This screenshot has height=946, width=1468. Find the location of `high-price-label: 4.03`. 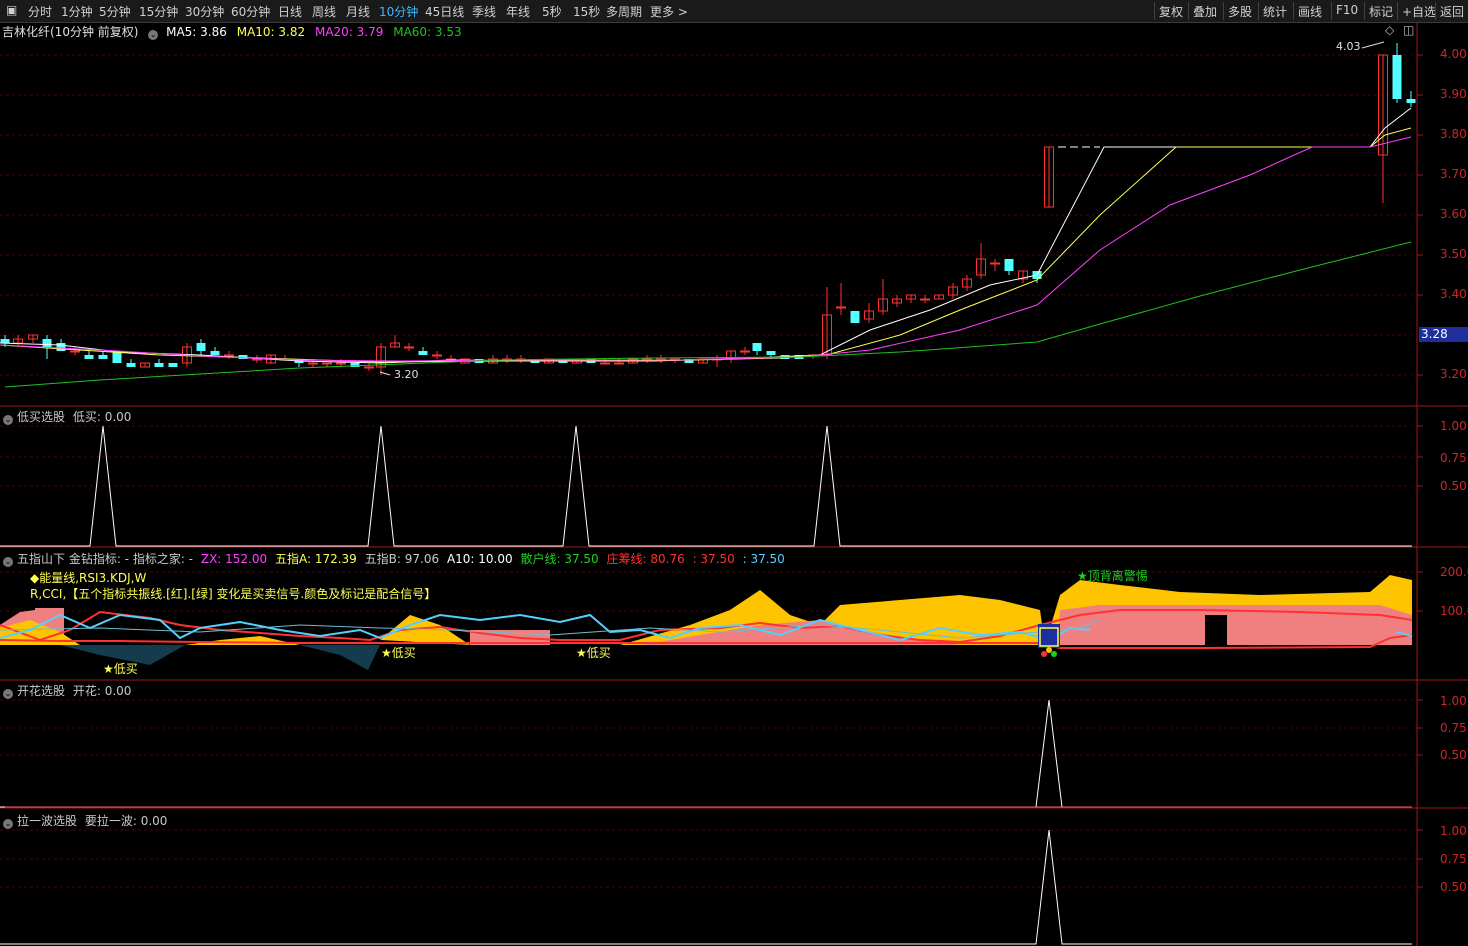

high-price-label: 4.03 is located at coordinates (1348, 46).